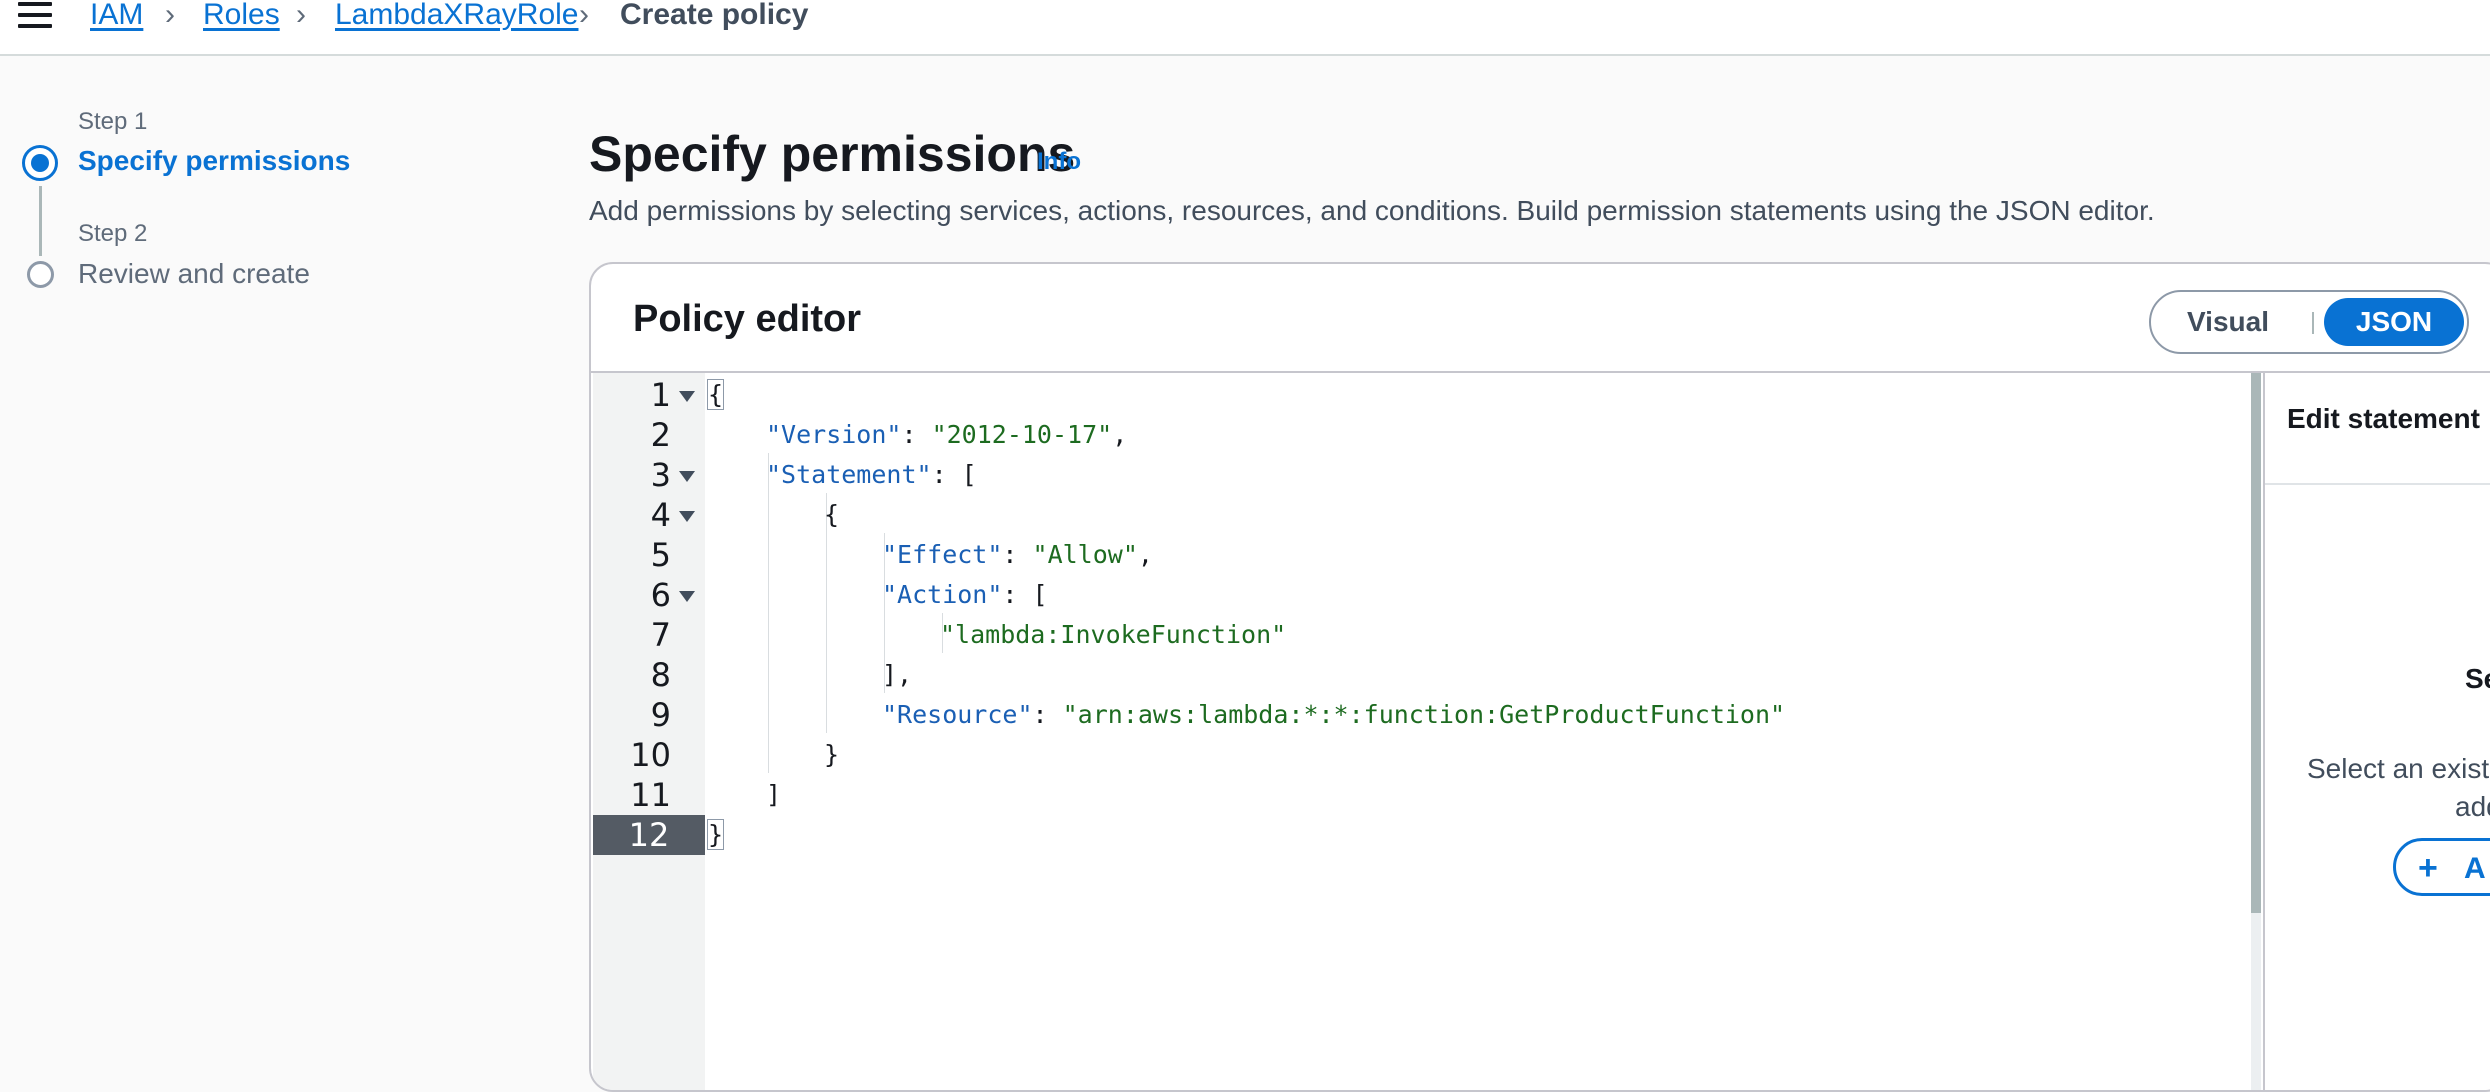 The image size is (2490, 1092). What do you see at coordinates (113, 121) in the screenshot?
I see `step-1-label: Step 1` at bounding box center [113, 121].